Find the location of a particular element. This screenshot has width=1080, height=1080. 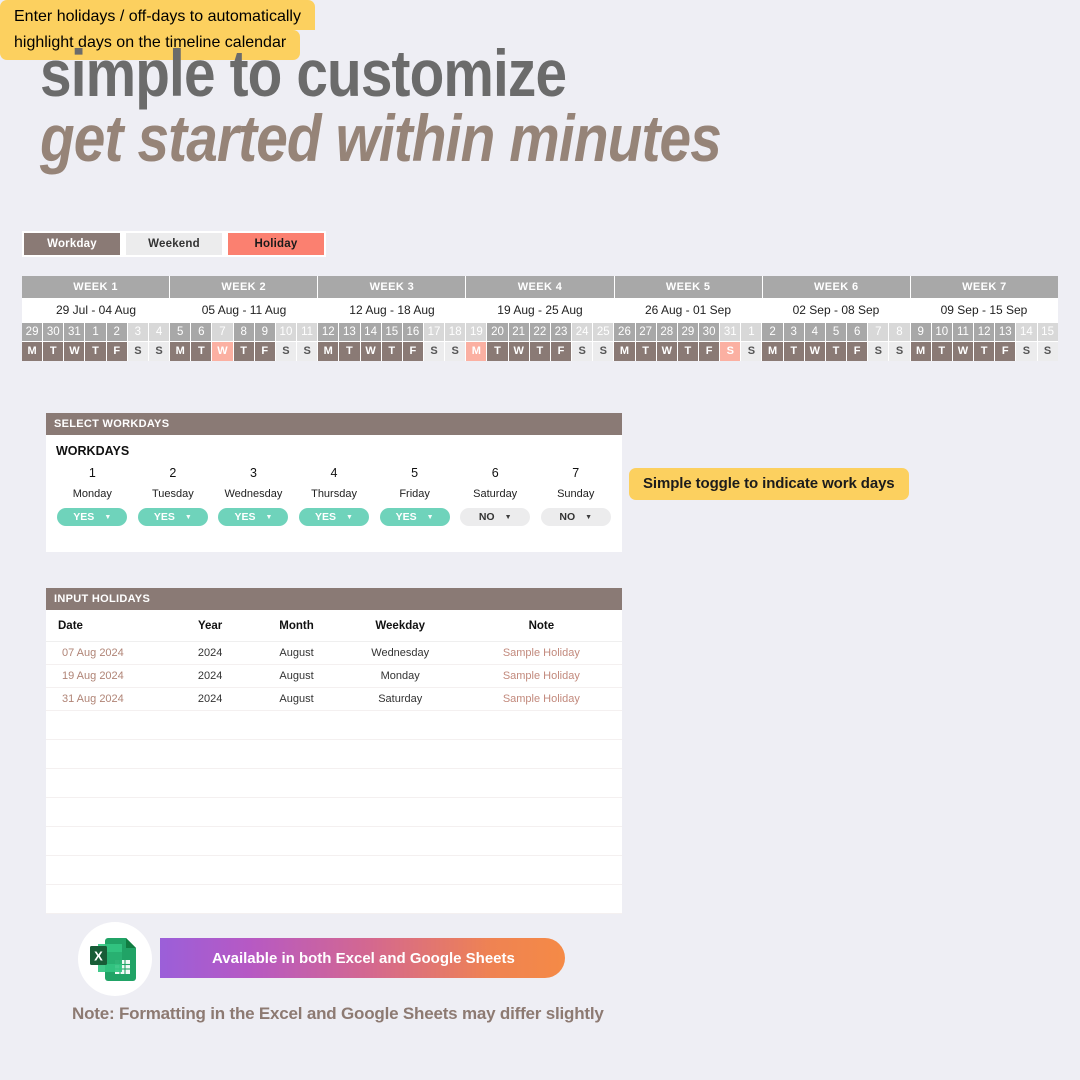

calendar-day-cell: 2M is located at coordinates (773, 342).